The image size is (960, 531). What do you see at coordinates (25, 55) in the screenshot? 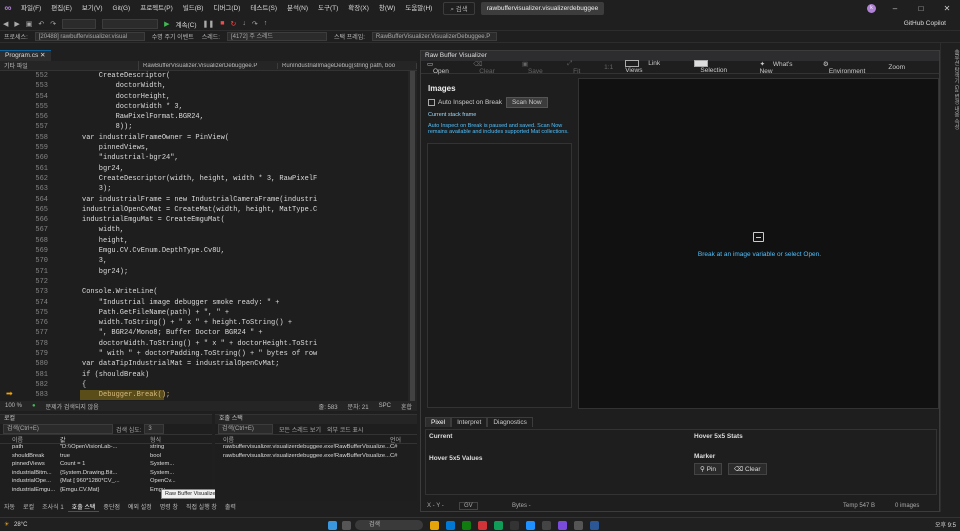
I see `tab-program-cs: Program.cs ✕` at bounding box center [25, 55].